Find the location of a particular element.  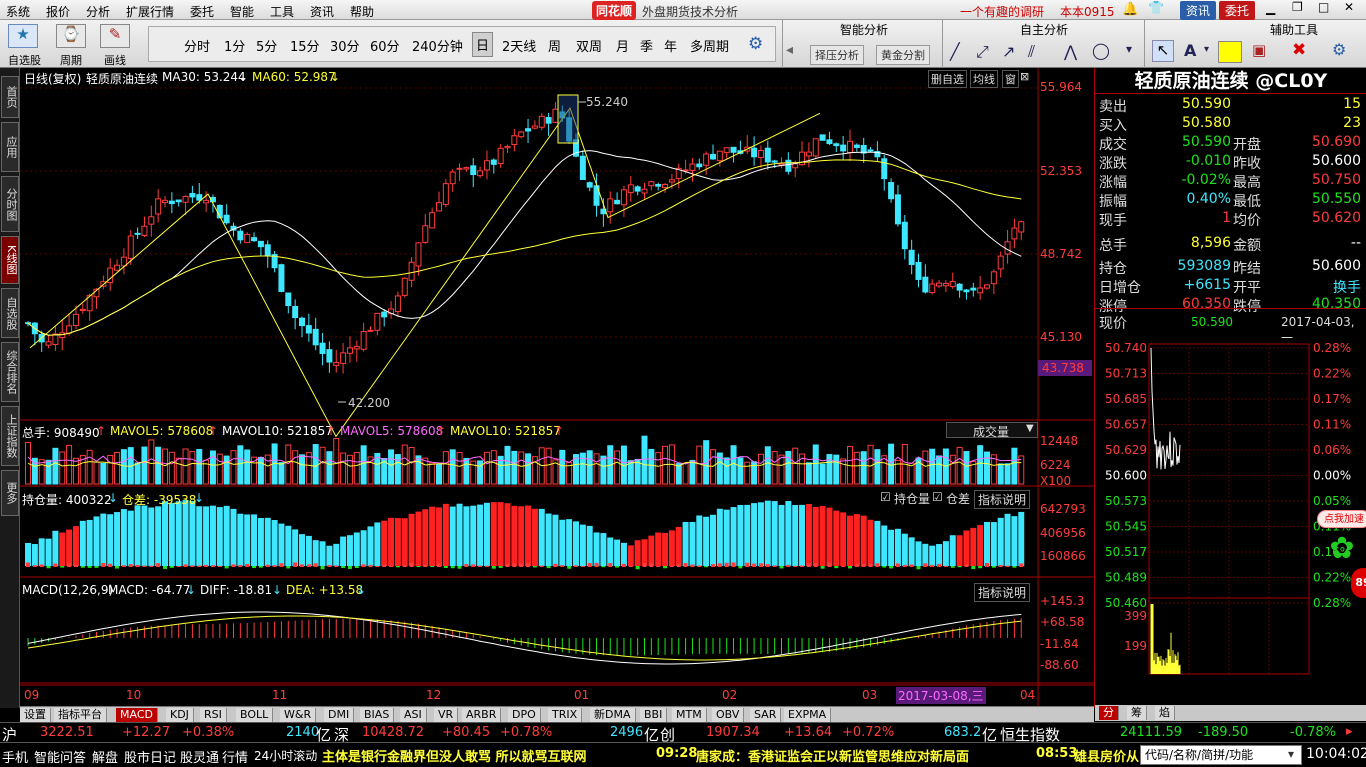

news-link: 一个有趣的调研 is located at coordinates (1002, 11).